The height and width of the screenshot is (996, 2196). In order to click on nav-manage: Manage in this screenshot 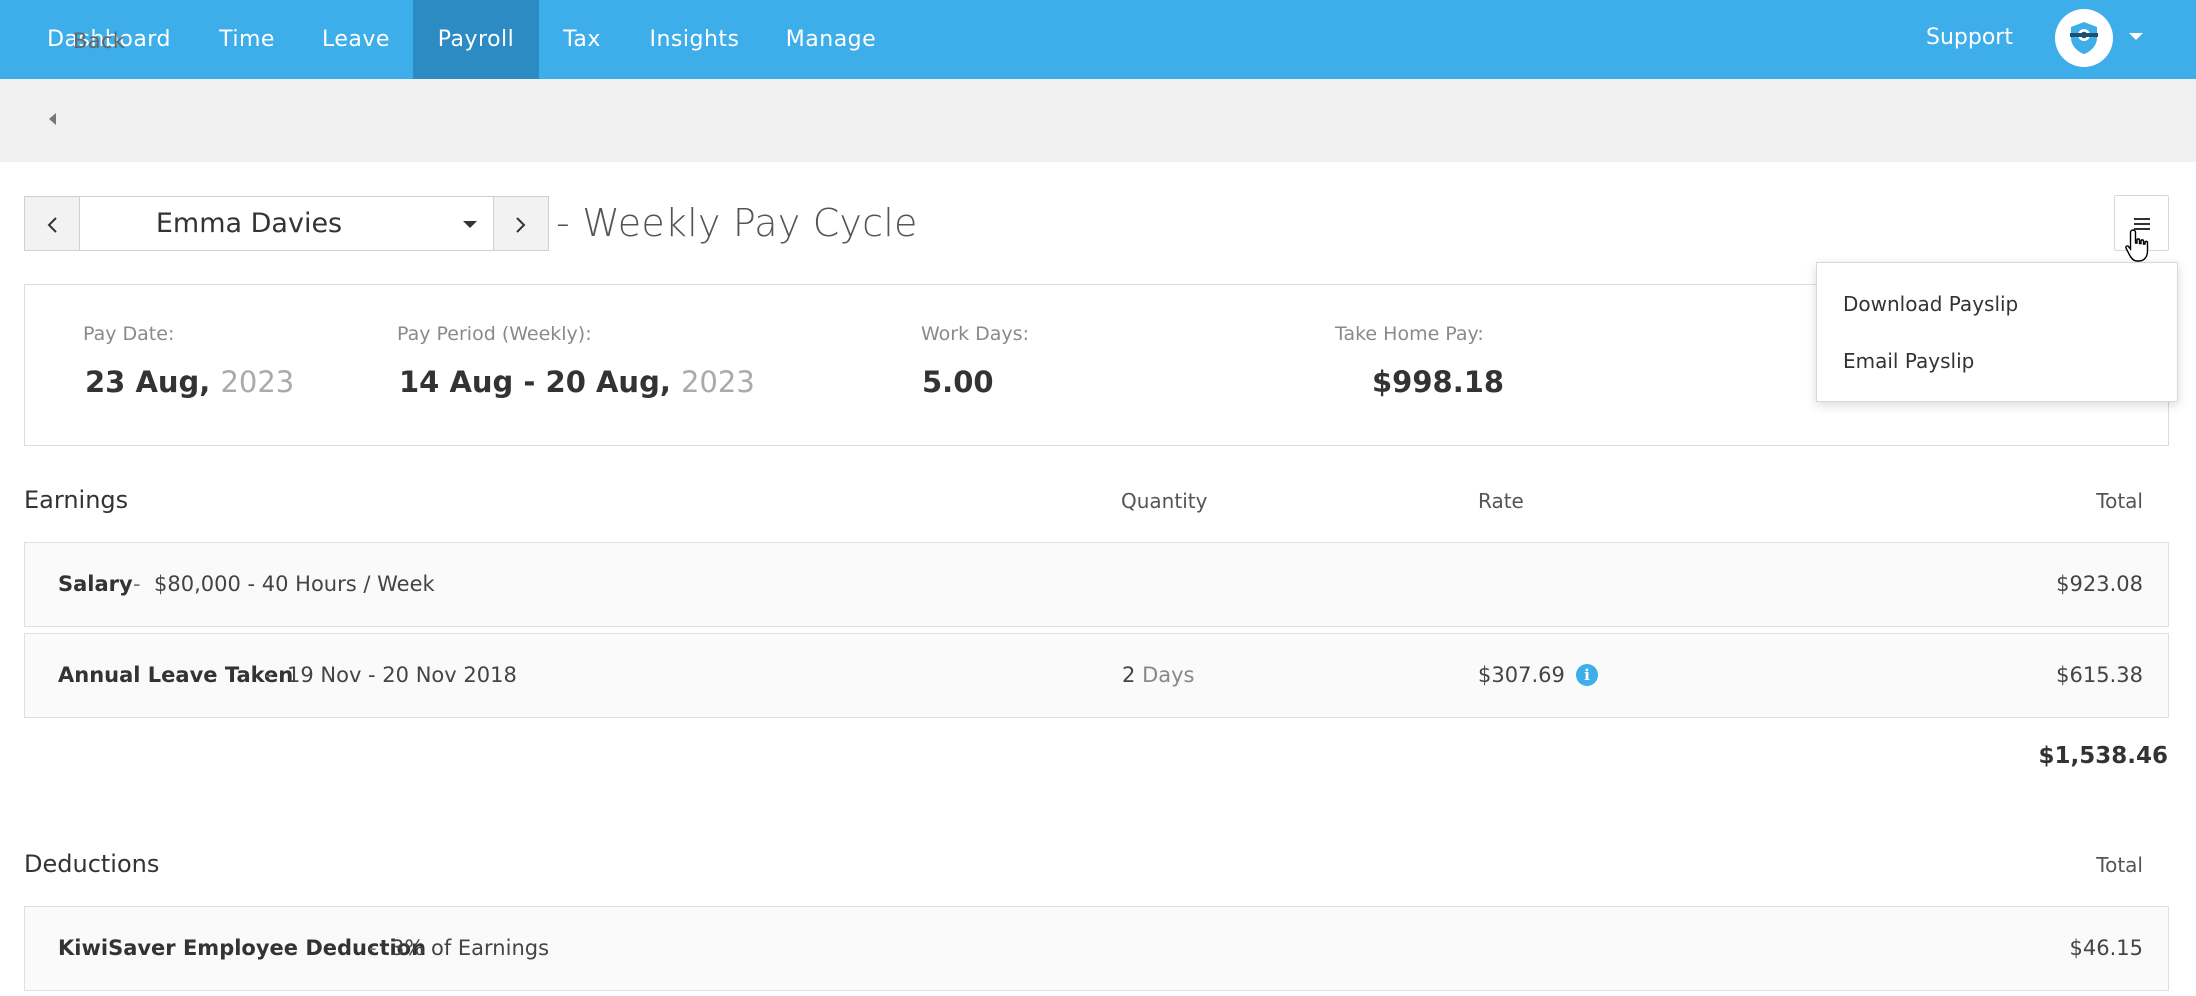, I will do `click(831, 39)`.